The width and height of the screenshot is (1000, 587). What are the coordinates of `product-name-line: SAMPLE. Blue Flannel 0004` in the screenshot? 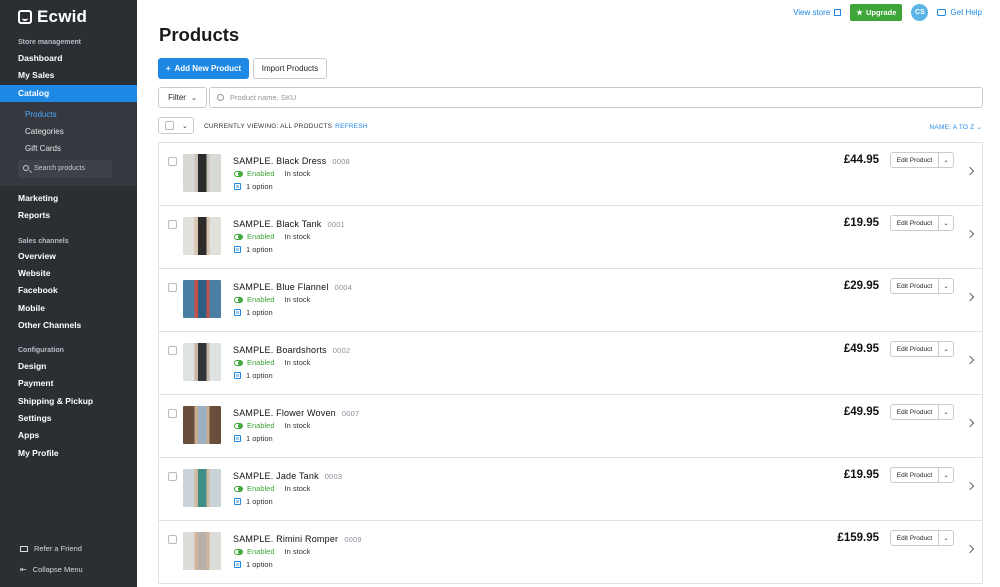 It's located at (292, 287).